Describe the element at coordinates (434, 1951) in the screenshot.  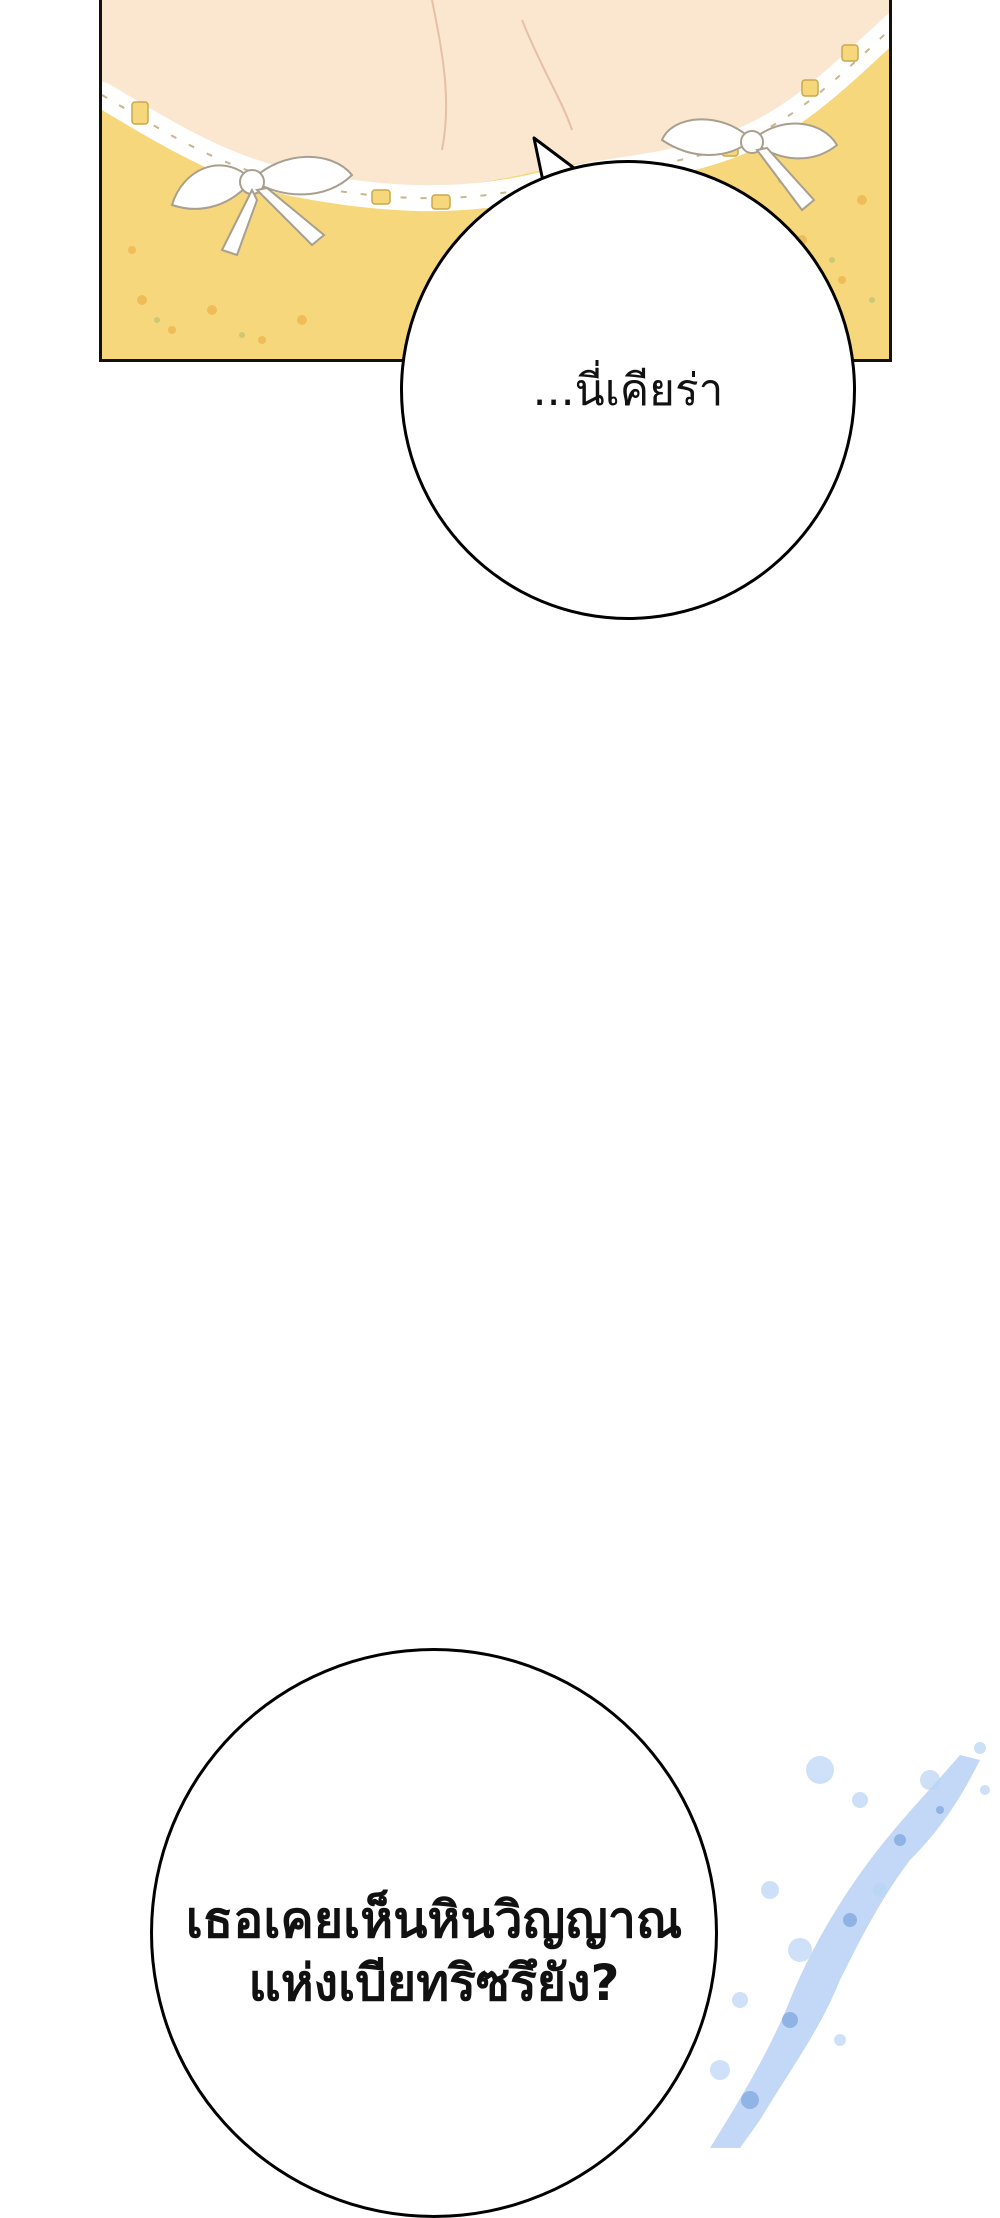
I see `speech-bubble-2-text: เธอเคยเห็นหินวิญญาณ แห่งเบียทริซรึยัง?` at that location.